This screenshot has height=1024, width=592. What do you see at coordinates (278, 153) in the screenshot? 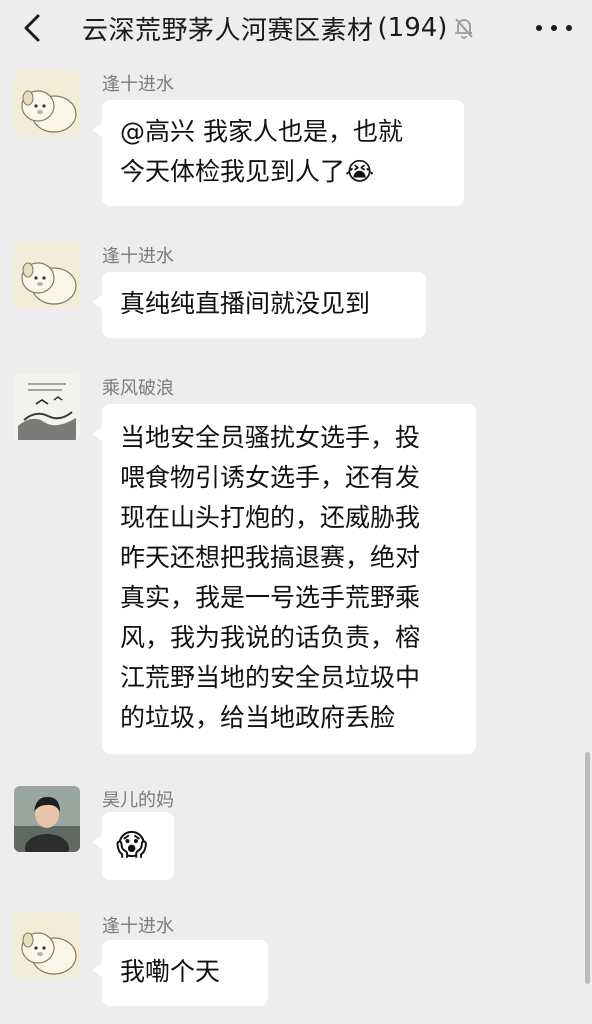
I see `message-bubble: @高兴 我家人也是，也就 今天体检我见到人了😭` at bounding box center [278, 153].